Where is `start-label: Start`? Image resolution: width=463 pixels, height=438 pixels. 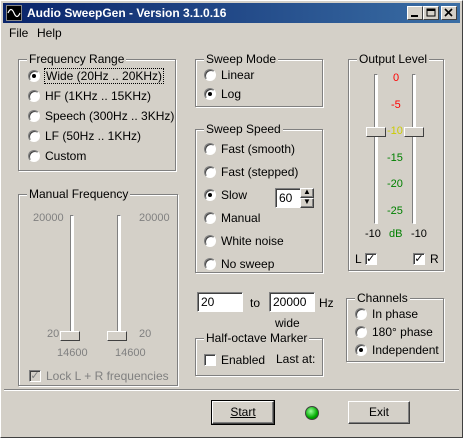 start-label: Start is located at coordinates (243, 412).